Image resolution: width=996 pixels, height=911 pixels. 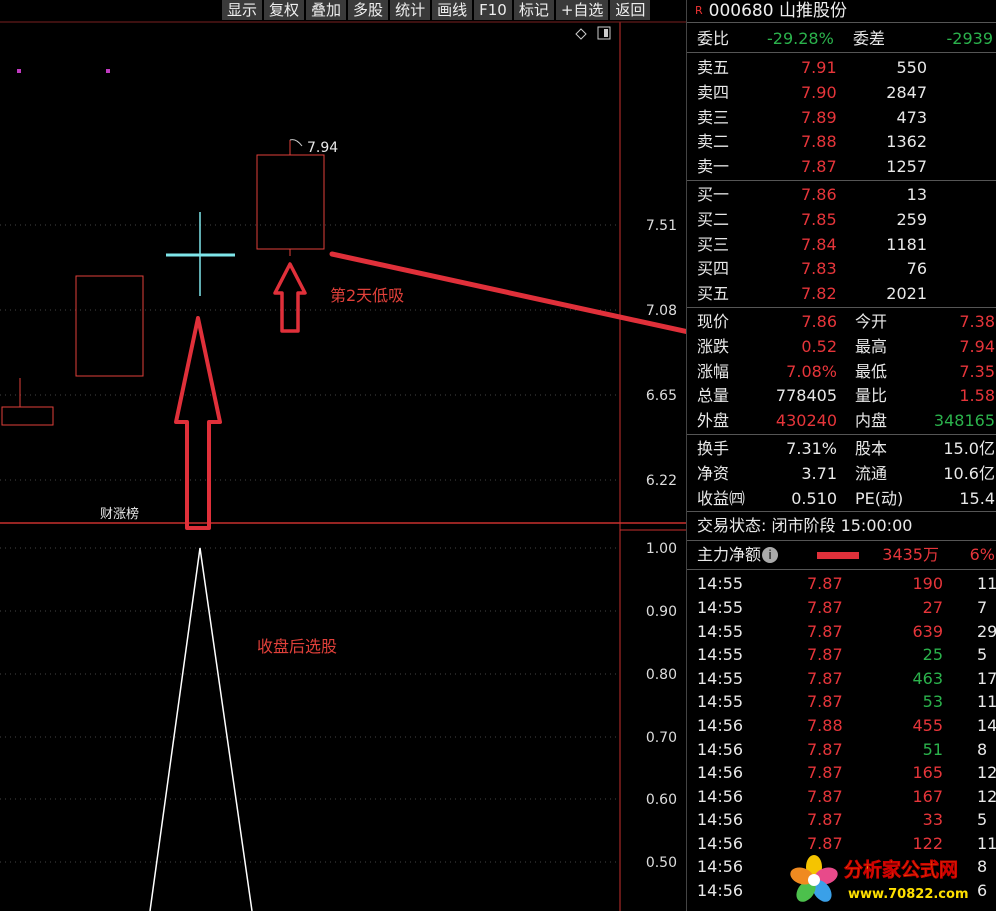 I want to click on order-row: 买五 7.82 2021, so click(x=841, y=294).